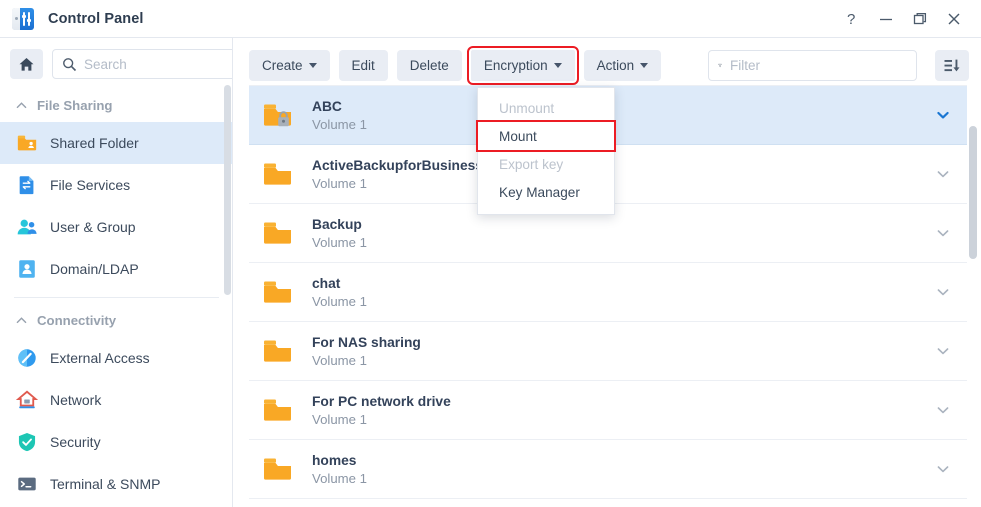 The height and width of the screenshot is (507, 981). Describe the element at coordinates (27, 442) in the screenshot. I see `security-shield-icon` at that location.